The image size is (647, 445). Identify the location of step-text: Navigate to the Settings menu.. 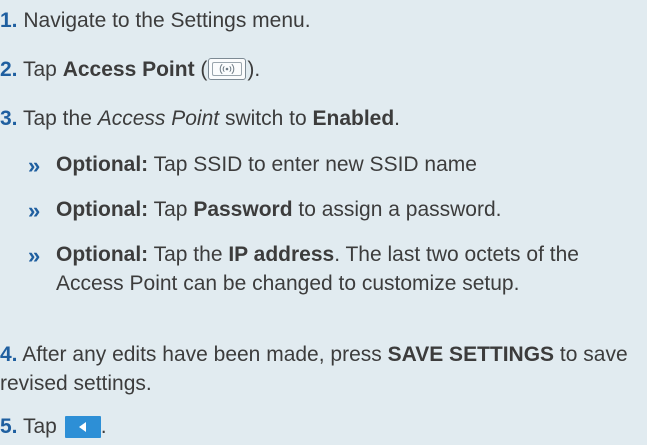
(167, 20).